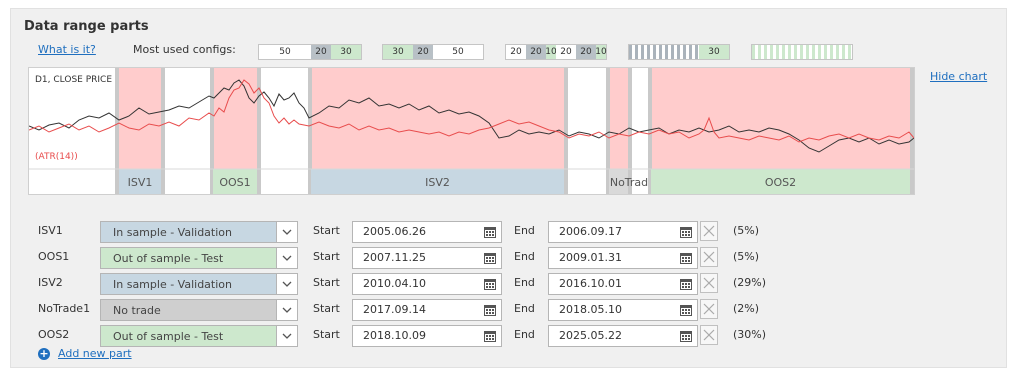  What do you see at coordinates (50, 282) in the screenshot?
I see `part-name: ISV2` at bounding box center [50, 282].